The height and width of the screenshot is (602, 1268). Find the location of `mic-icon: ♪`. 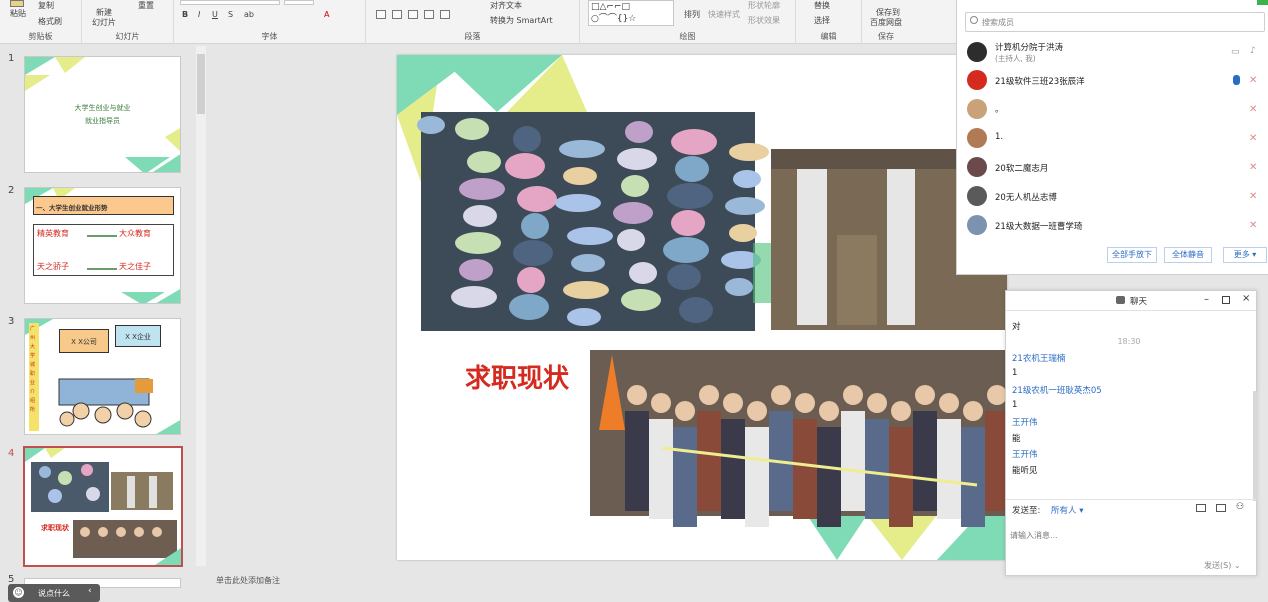

mic-icon: ♪ is located at coordinates (1253, 51).